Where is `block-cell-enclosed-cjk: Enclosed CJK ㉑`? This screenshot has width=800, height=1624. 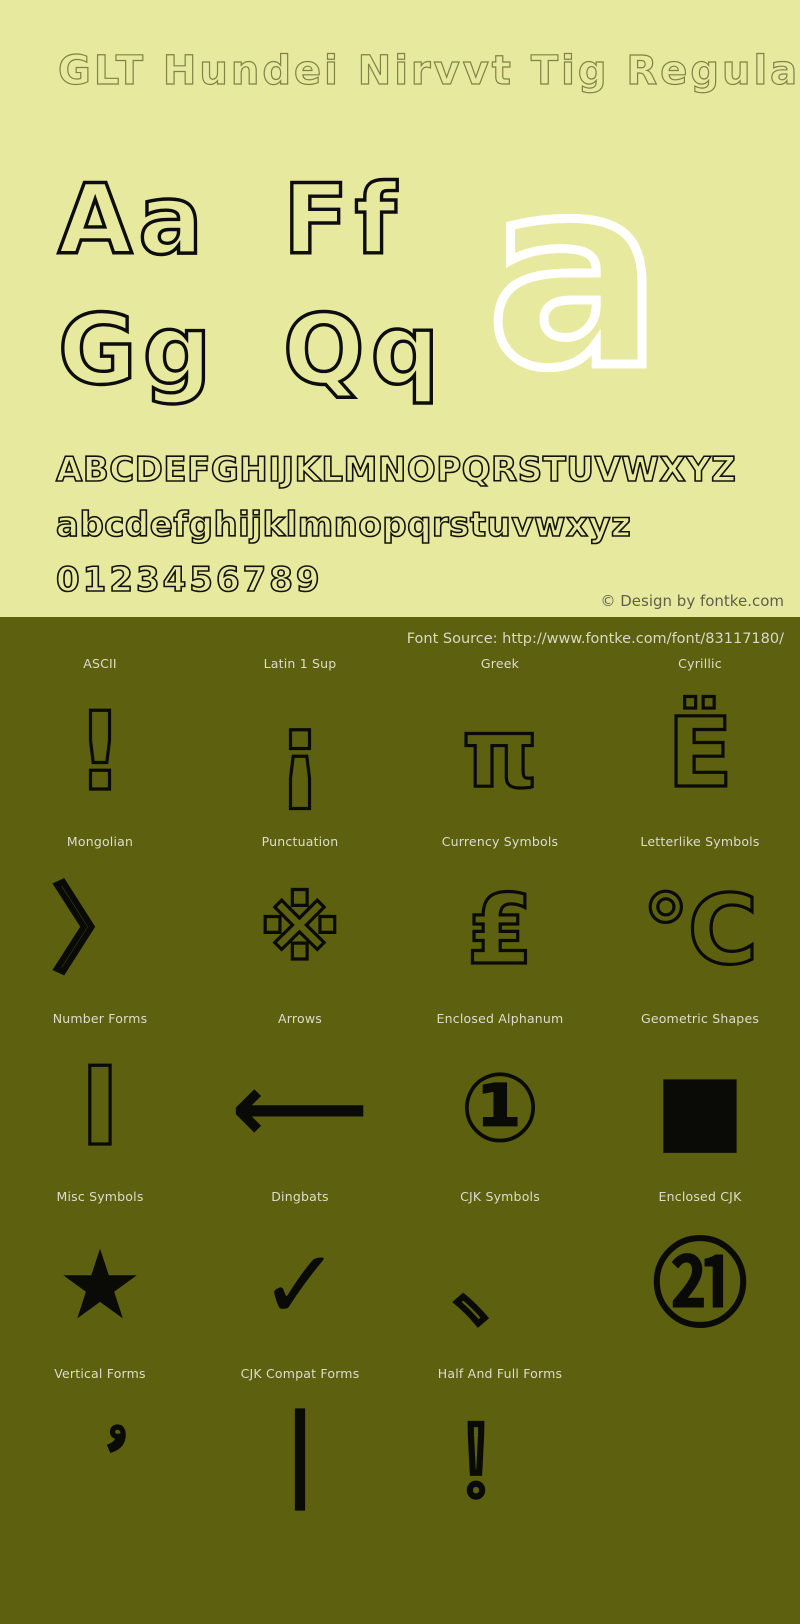 block-cell-enclosed-cjk: Enclosed CJK ㉑ is located at coordinates (700, 1275).